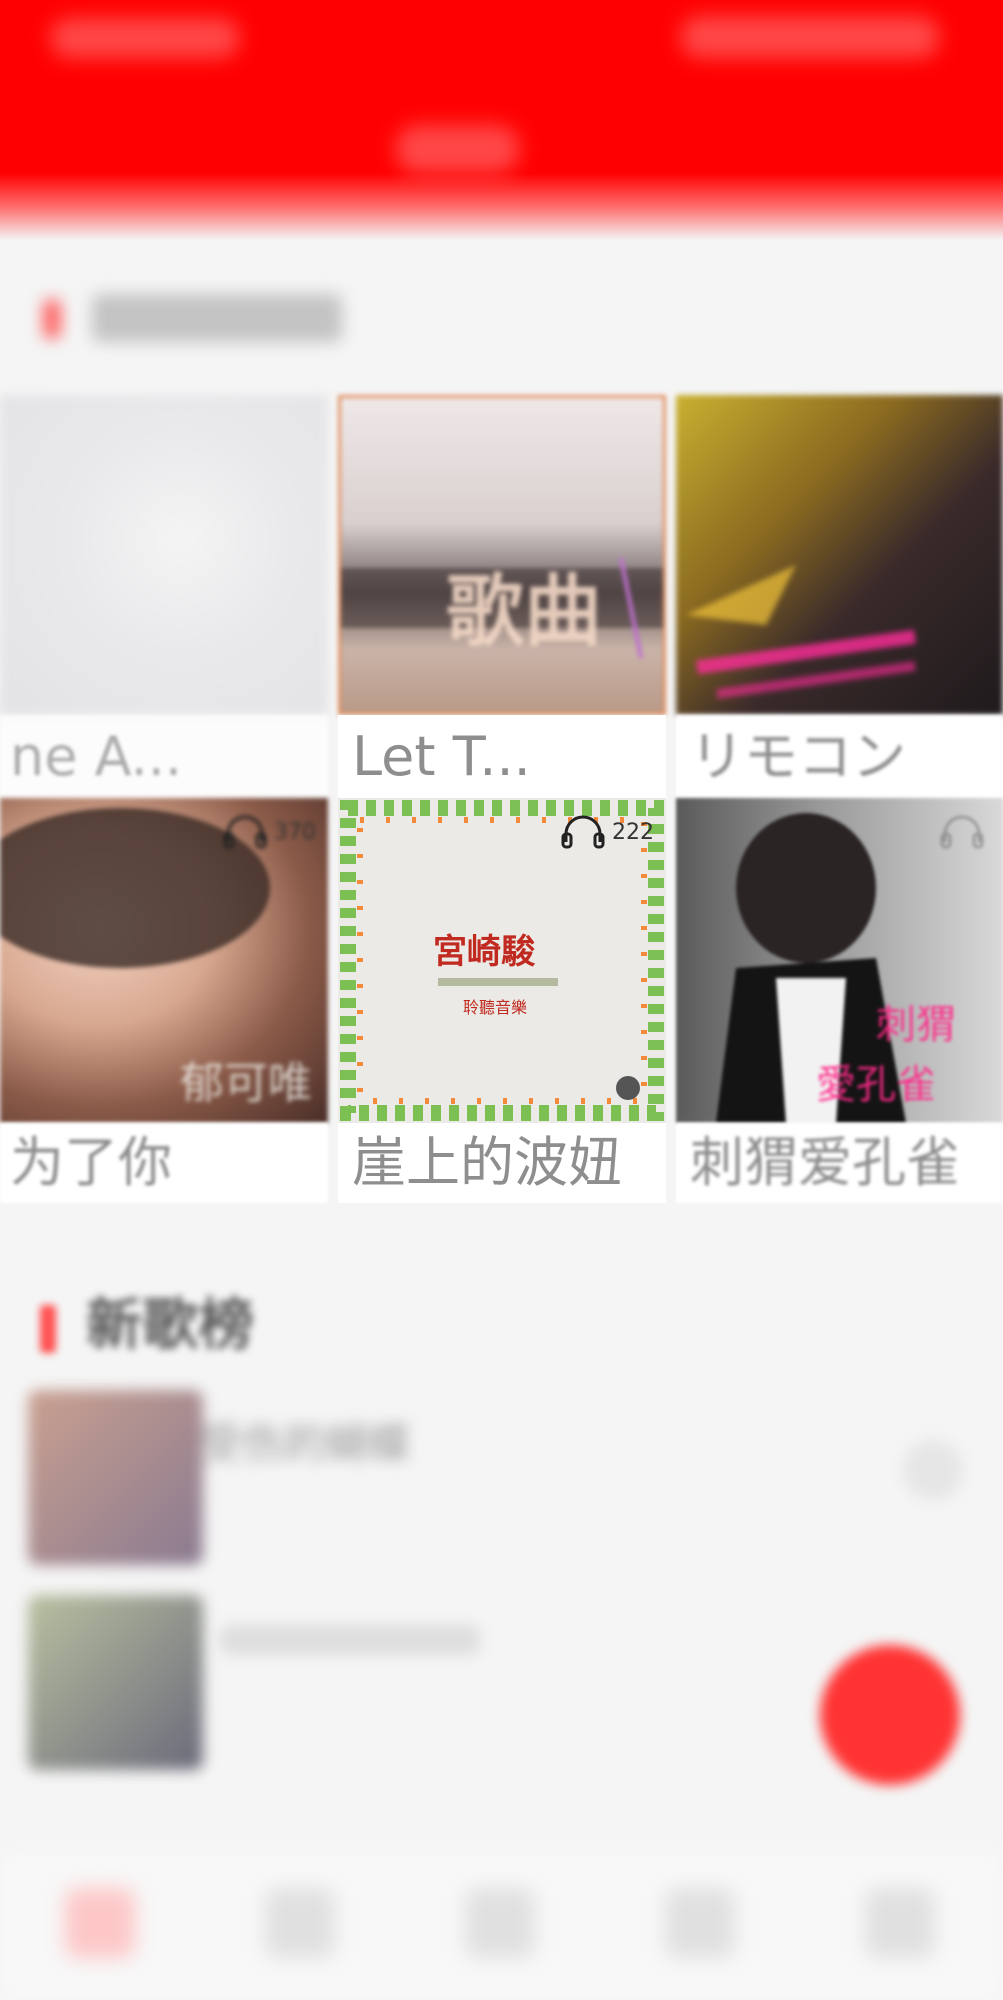 The image size is (1003, 2000). I want to click on song-row: 受伤的蝴蝶, so click(501, 1485).